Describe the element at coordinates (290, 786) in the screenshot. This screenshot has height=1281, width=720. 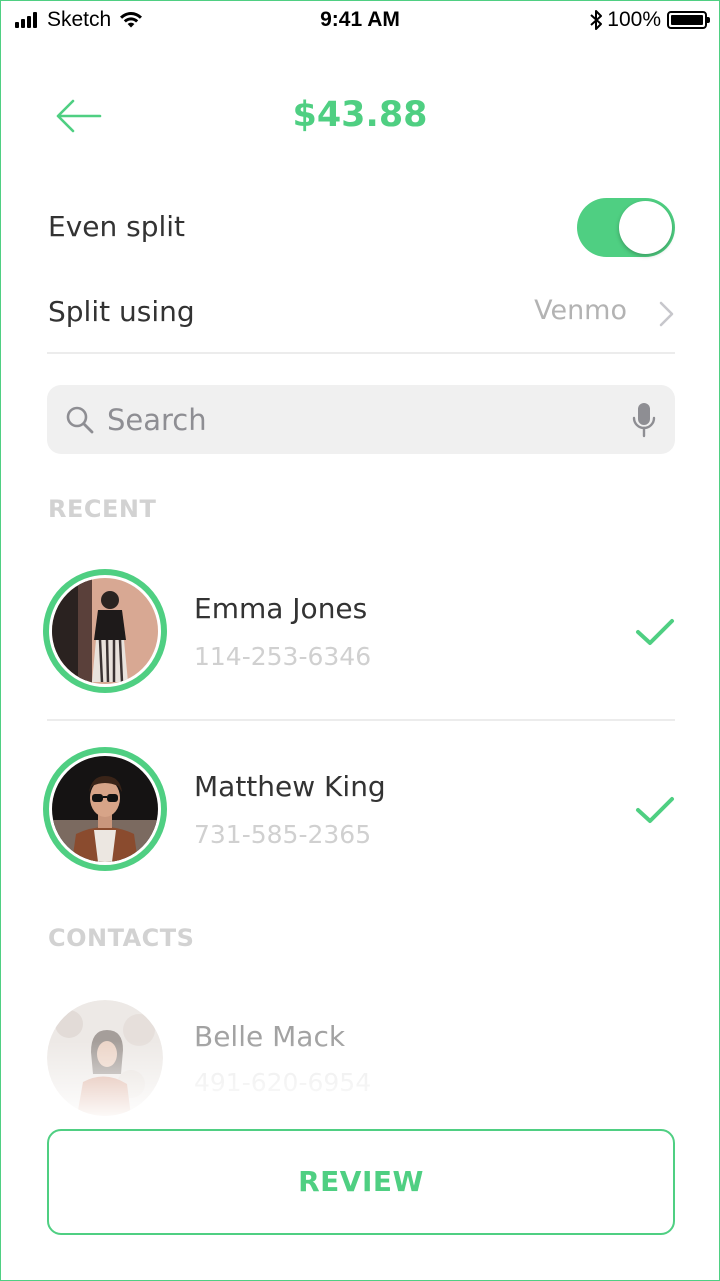
I see `contact-name: Matthew King` at that location.